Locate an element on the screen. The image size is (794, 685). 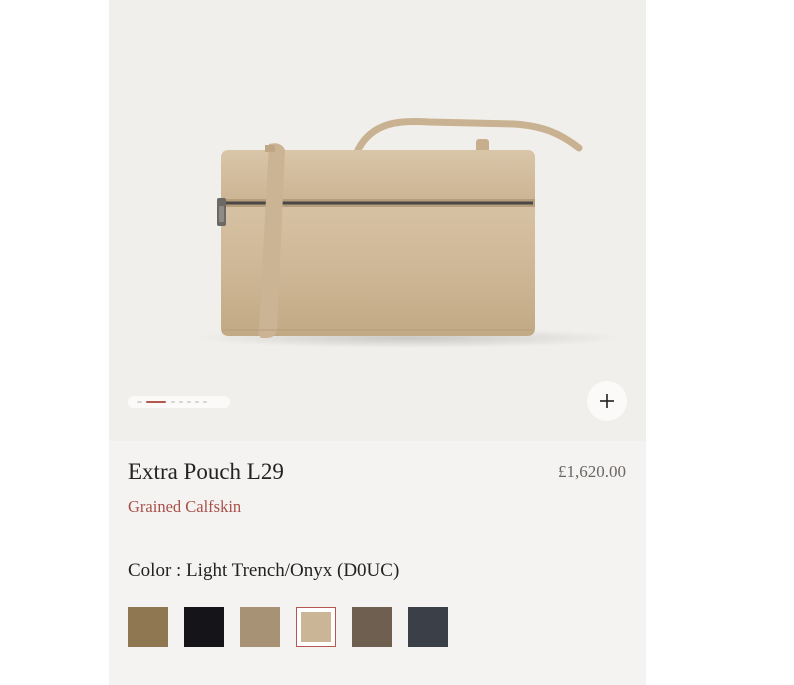
product-material: Grained Calfskin is located at coordinates (185, 506).